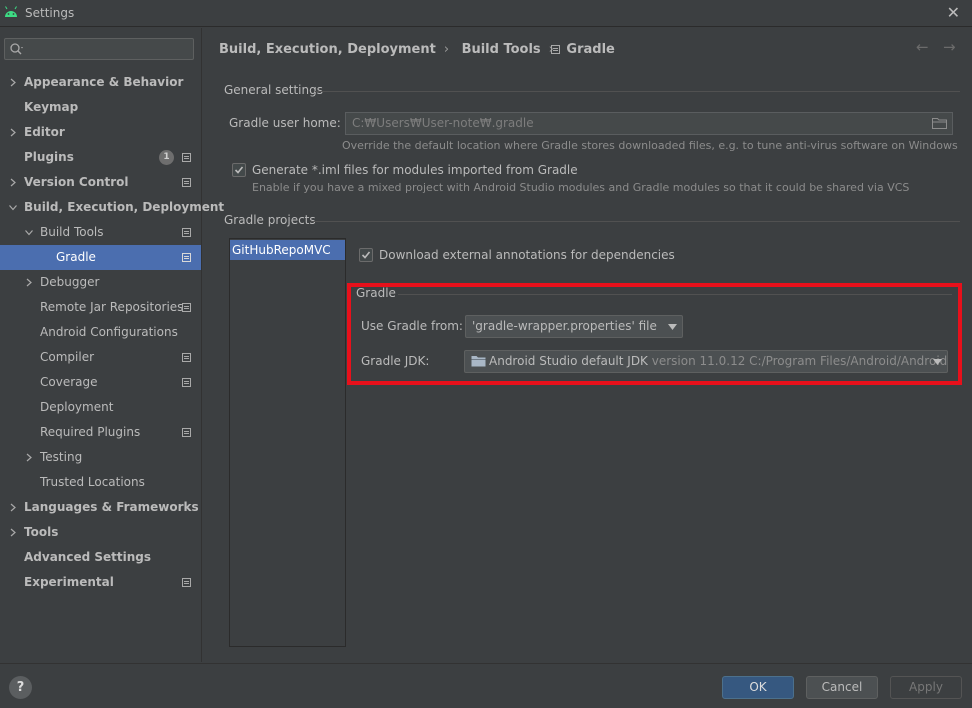 This screenshot has height=708, width=972. What do you see at coordinates (112, 307) in the screenshot?
I see `sidebar-item-label: Remote Jar Repositories` at bounding box center [112, 307].